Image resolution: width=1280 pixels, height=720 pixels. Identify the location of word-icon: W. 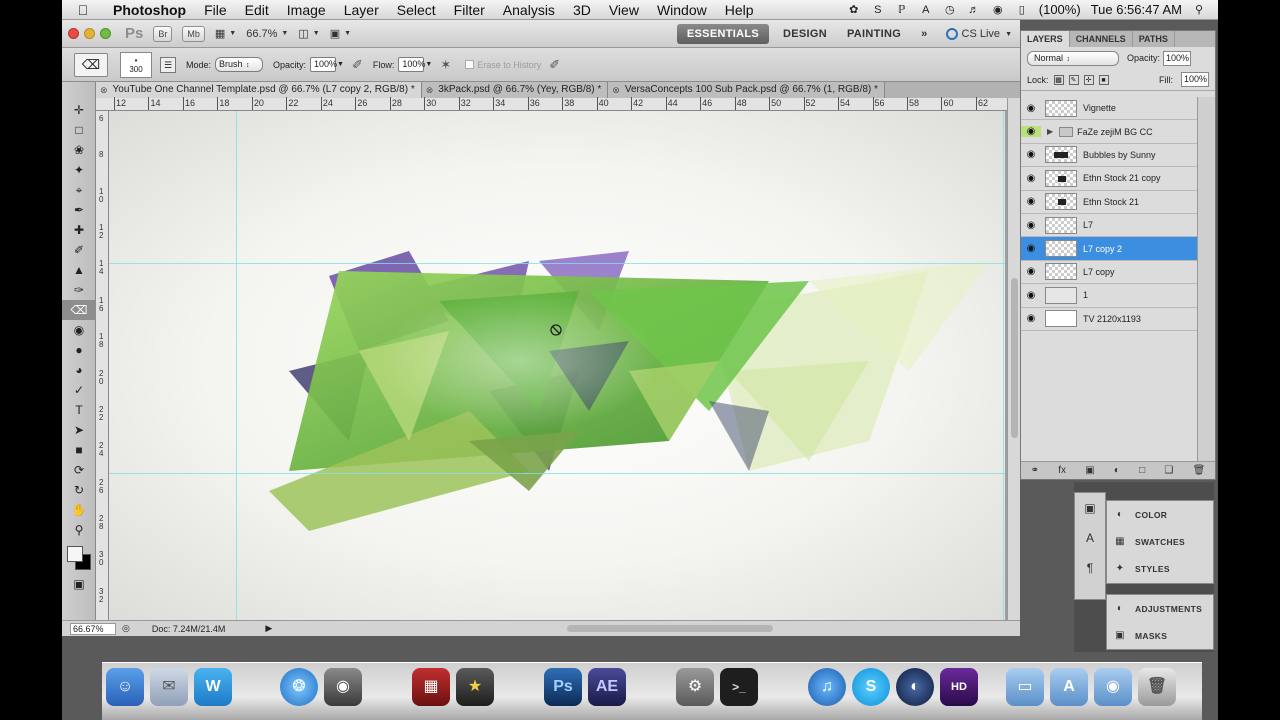
(213, 687).